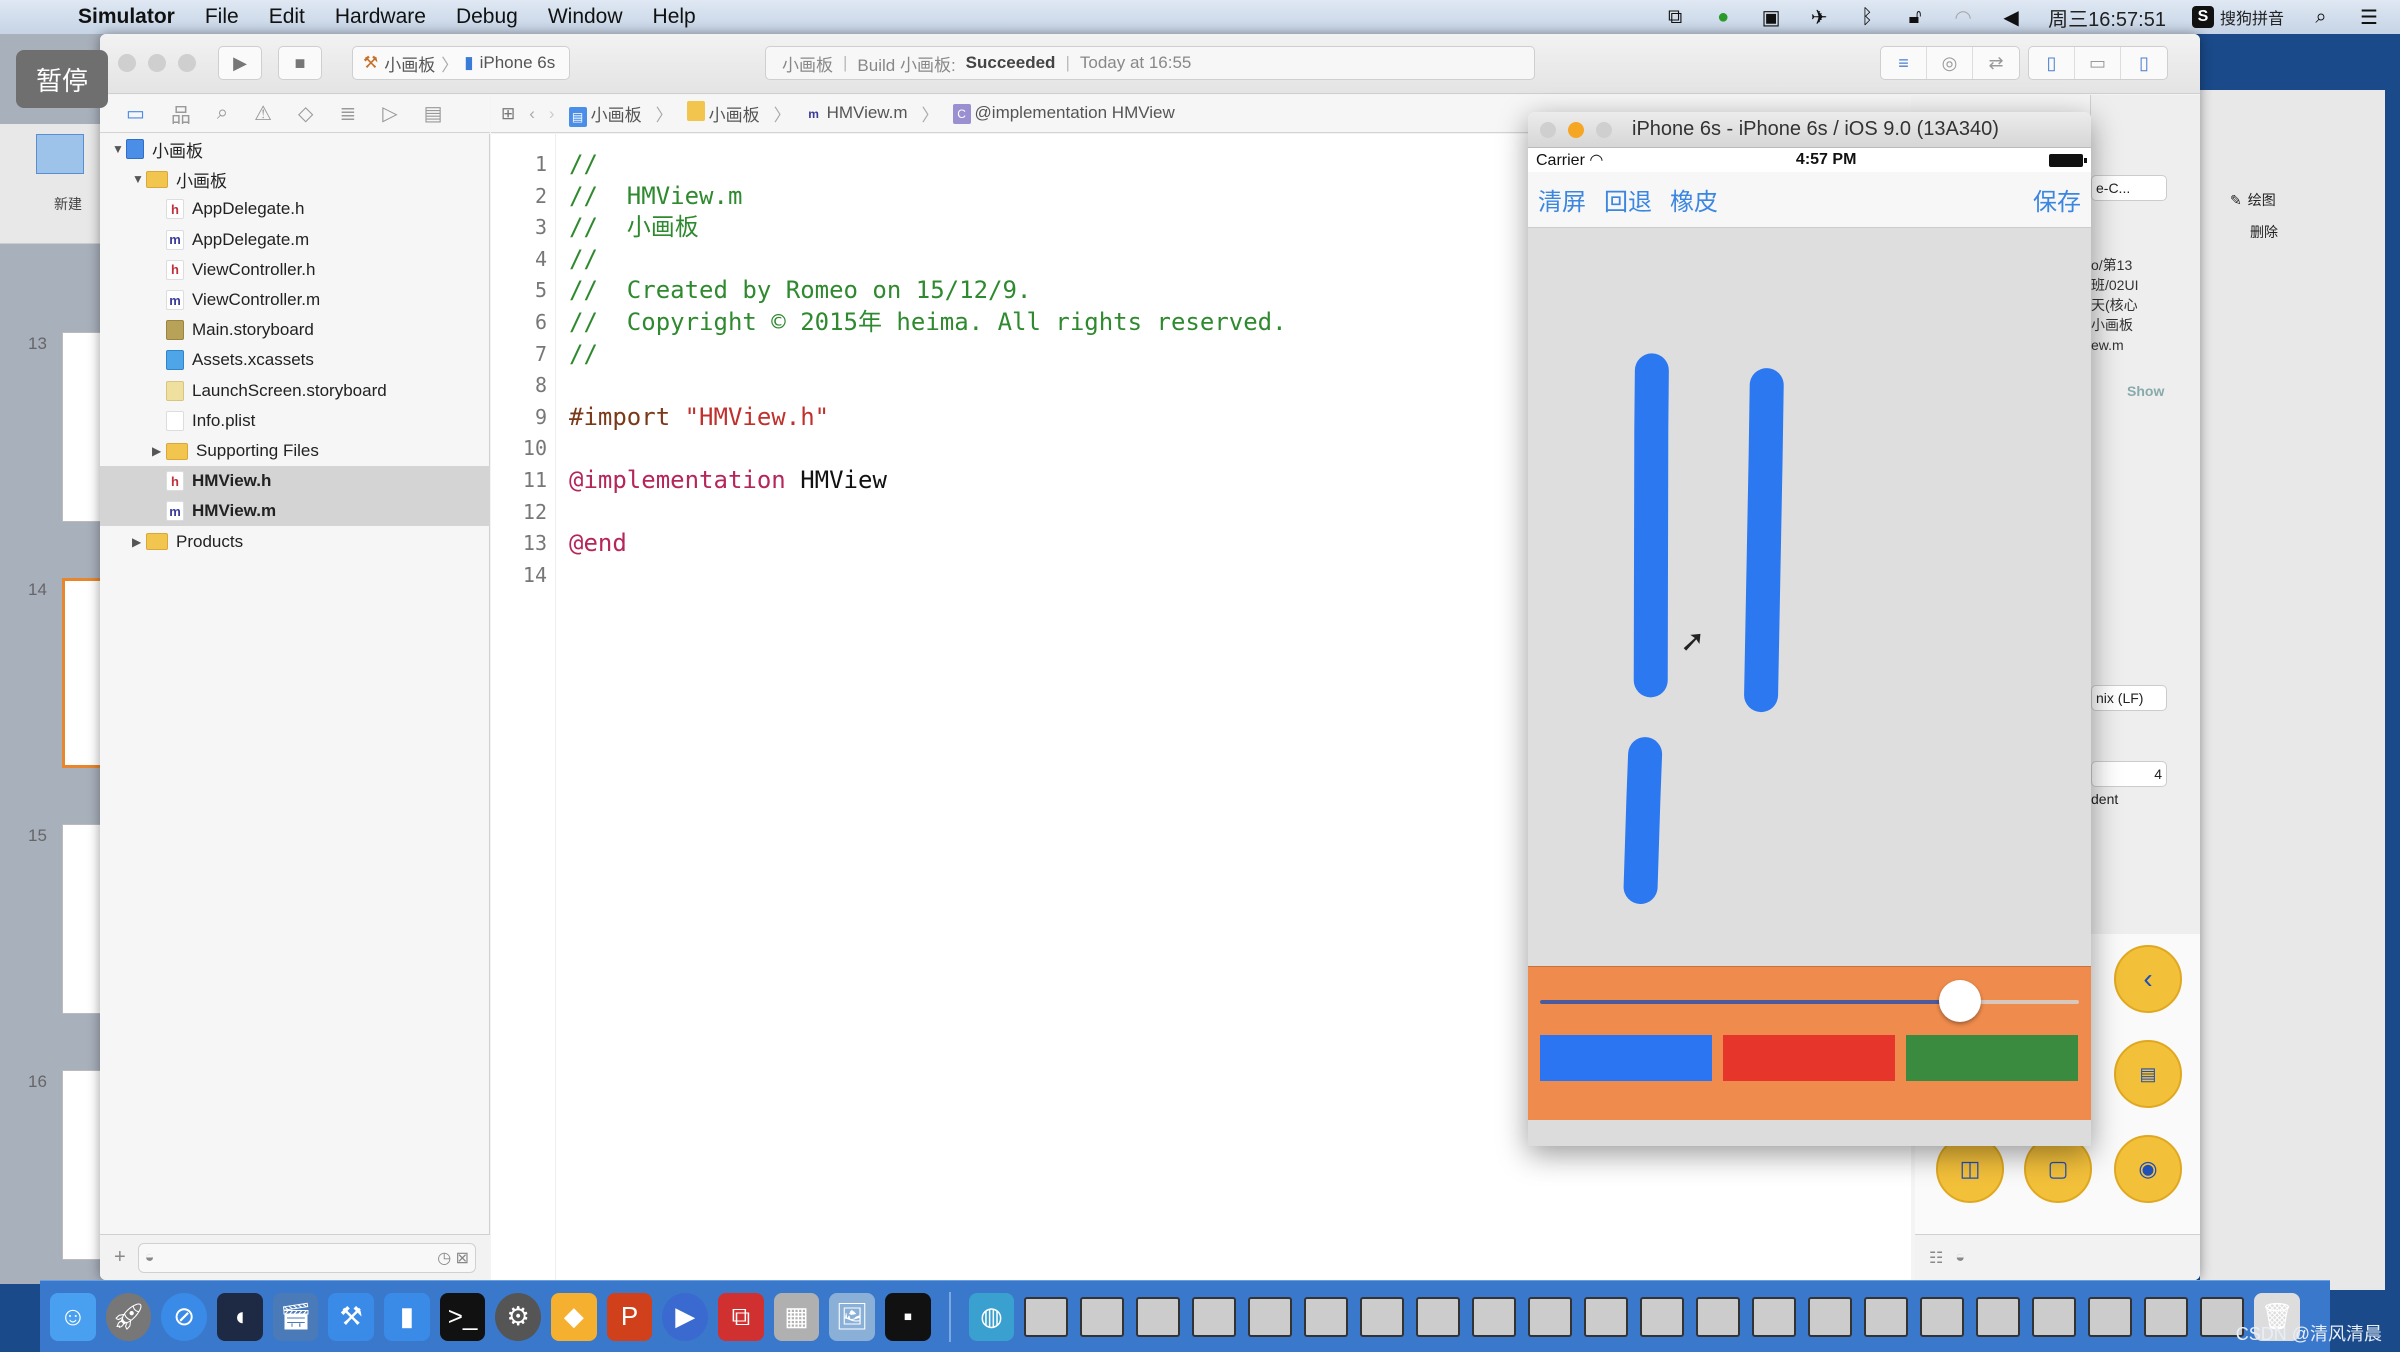 The height and width of the screenshot is (1352, 2400). What do you see at coordinates (306, 1257) in the screenshot?
I see `navigator-filter-field: ◒ ◷ ⊠` at bounding box center [306, 1257].